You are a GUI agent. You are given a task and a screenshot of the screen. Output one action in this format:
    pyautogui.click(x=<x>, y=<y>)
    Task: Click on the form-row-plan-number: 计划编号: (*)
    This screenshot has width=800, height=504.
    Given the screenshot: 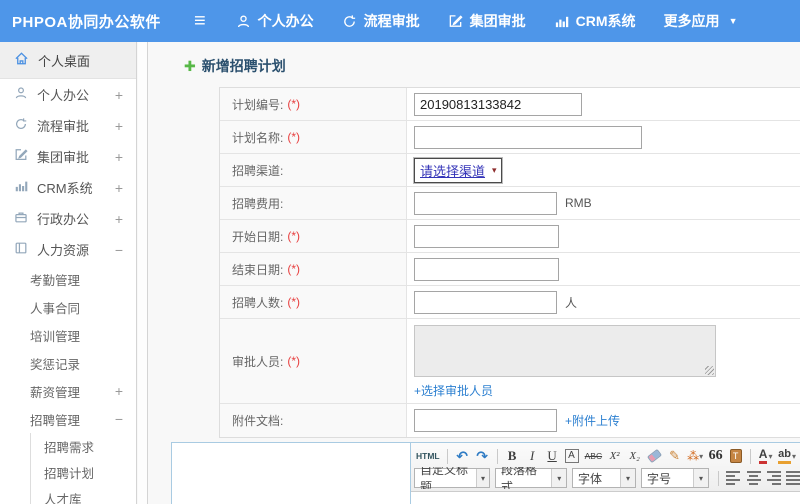 What is the action you would take?
    pyautogui.click(x=510, y=104)
    